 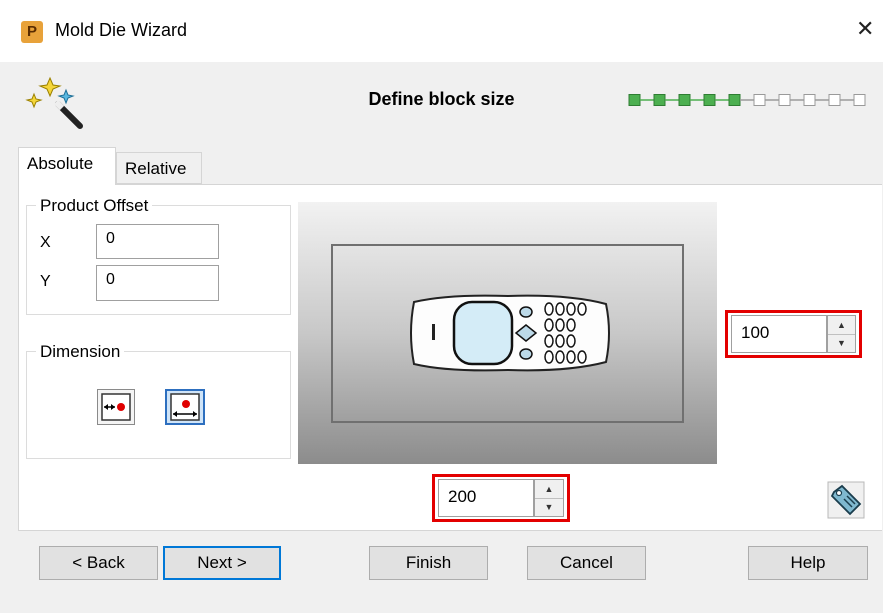 What do you see at coordinates (159, 168) in the screenshot?
I see `tab-relative: Relative` at bounding box center [159, 168].